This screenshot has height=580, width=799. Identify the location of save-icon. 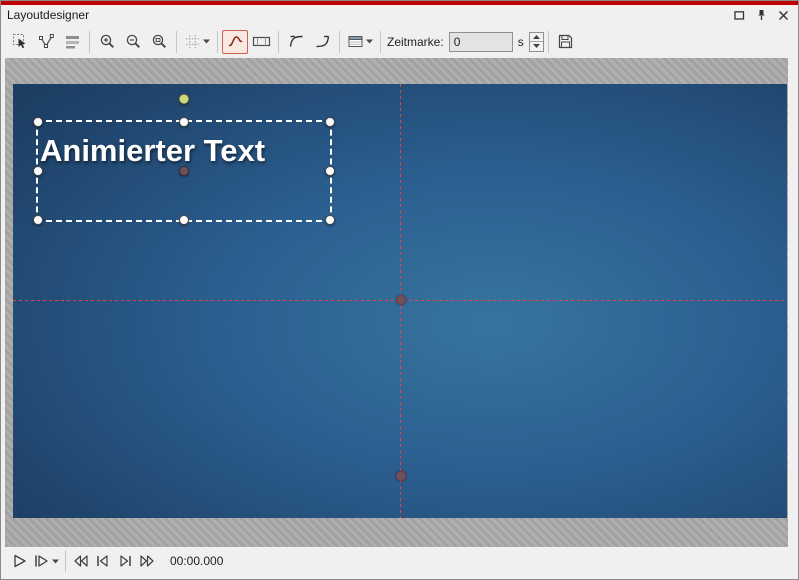
(565, 41).